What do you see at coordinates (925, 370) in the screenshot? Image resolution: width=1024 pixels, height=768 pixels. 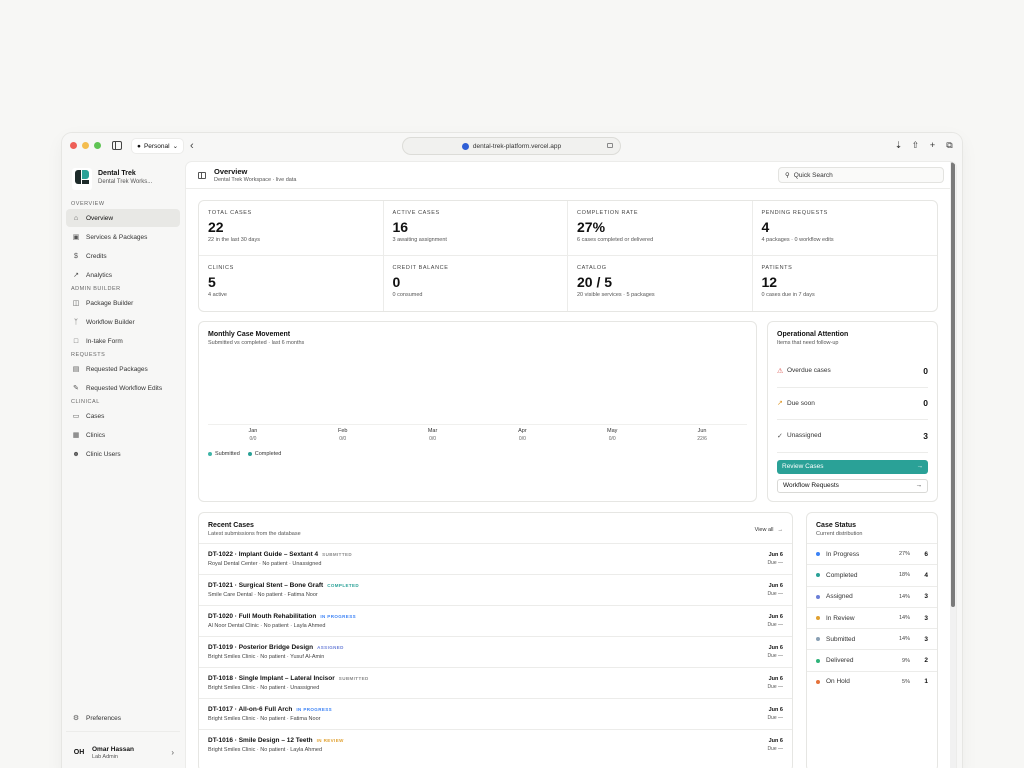 I see `ops-count: 0` at bounding box center [925, 370].